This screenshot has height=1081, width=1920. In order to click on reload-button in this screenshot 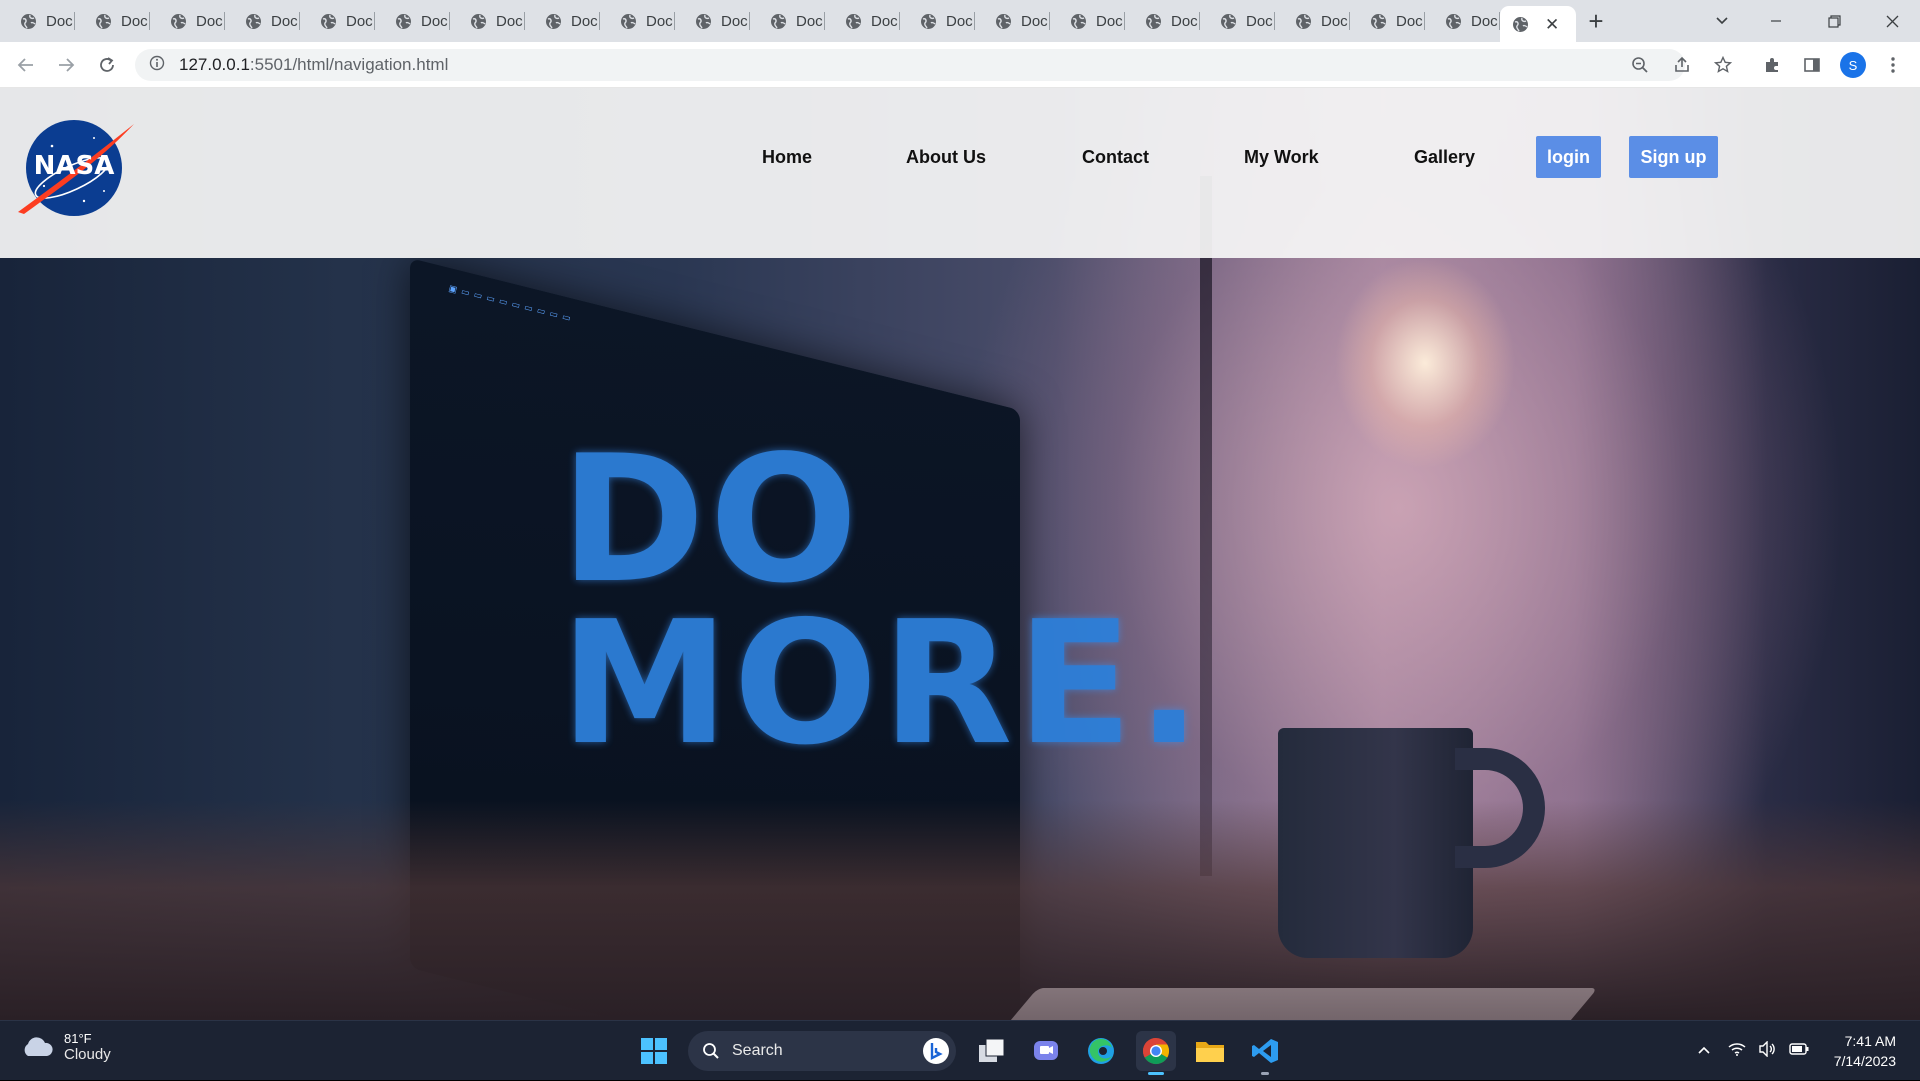, I will do `click(107, 65)`.